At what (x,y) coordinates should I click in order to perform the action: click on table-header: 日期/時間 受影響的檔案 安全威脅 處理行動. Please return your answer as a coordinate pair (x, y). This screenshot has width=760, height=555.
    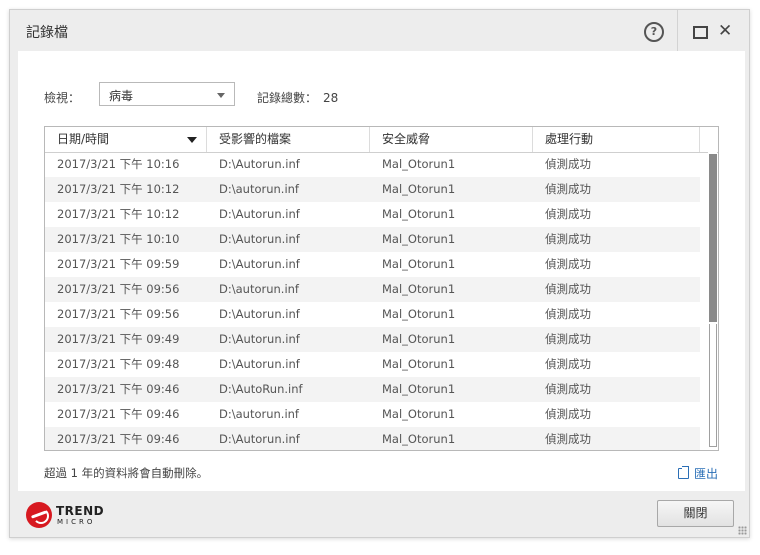
    Looking at the image, I should click on (381, 140).